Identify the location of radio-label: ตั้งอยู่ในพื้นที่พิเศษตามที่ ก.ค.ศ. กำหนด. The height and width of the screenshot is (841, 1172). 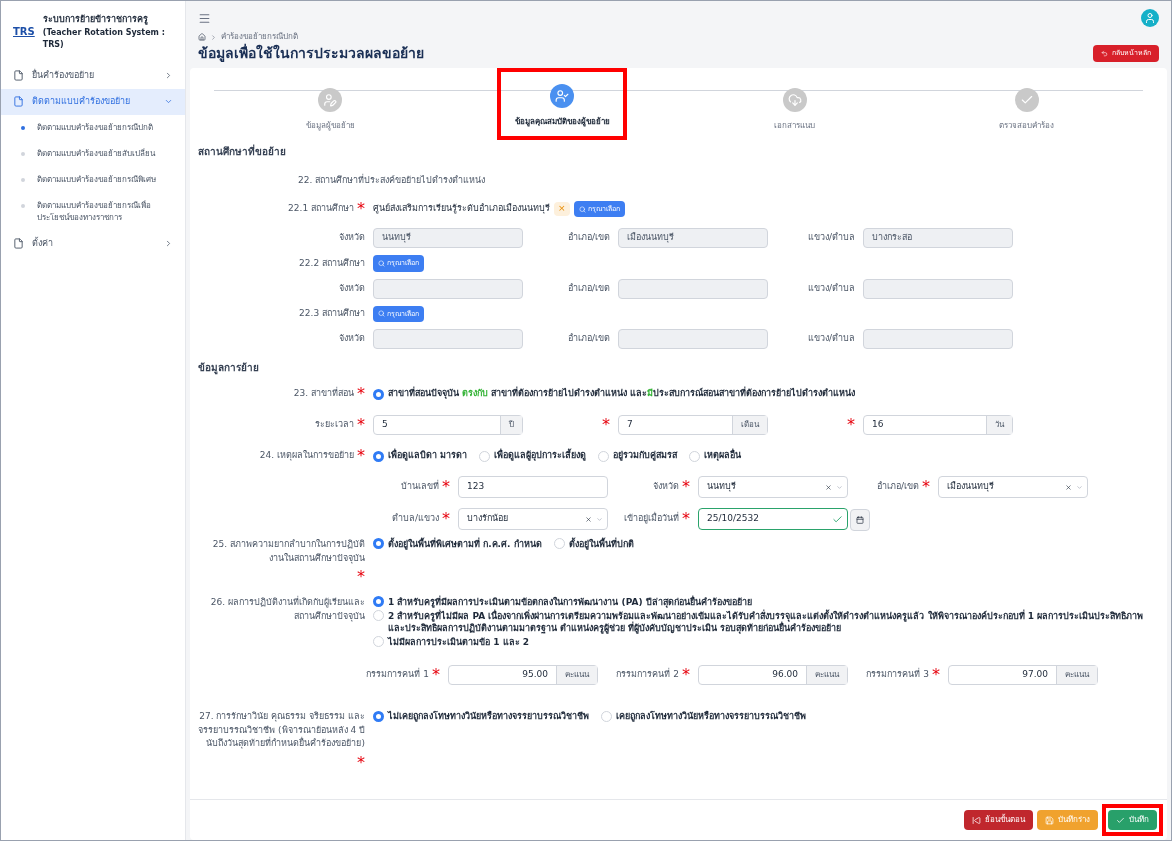
(465, 544).